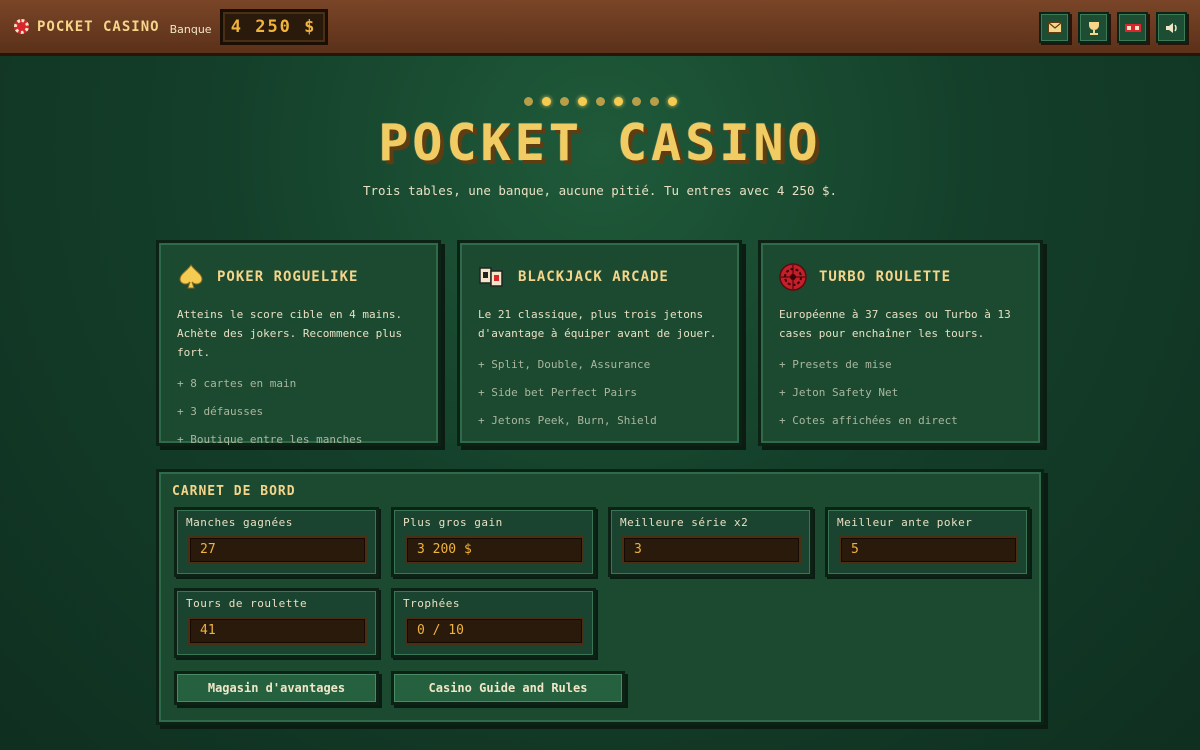  Describe the element at coordinates (839, 392) in the screenshot. I see `card-feature: + Jeton Safety Net` at that location.